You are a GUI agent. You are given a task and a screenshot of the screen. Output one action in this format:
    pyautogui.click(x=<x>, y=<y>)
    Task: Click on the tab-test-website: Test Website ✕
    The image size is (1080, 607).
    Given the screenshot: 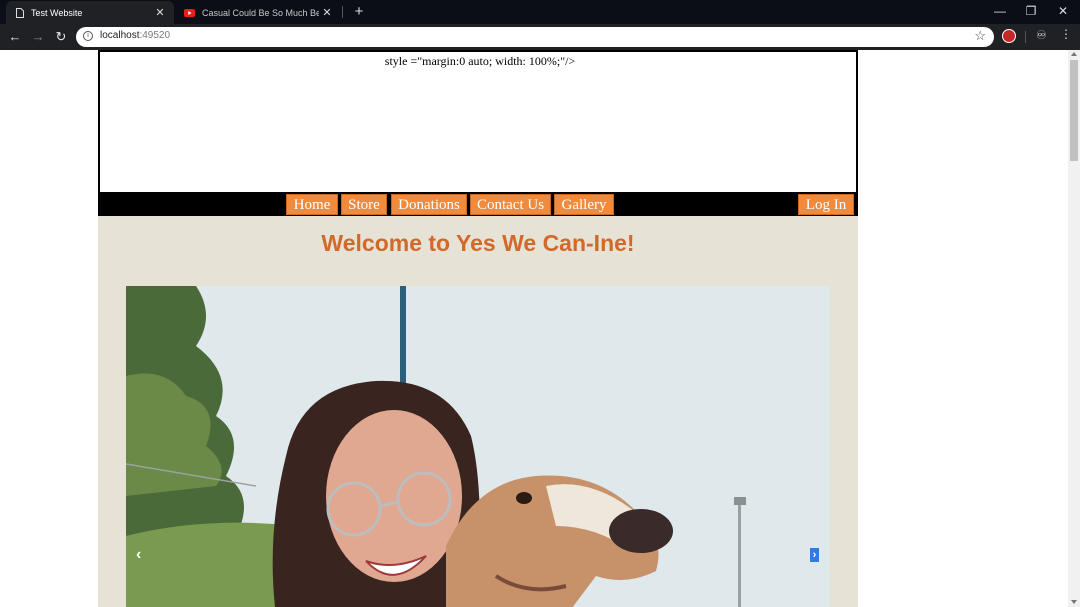 What is the action you would take?
    pyautogui.click(x=90, y=12)
    